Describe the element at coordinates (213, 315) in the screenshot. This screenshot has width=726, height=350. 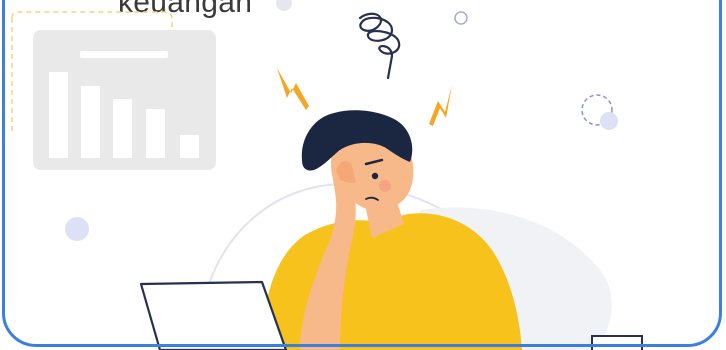
I see `laptop` at that location.